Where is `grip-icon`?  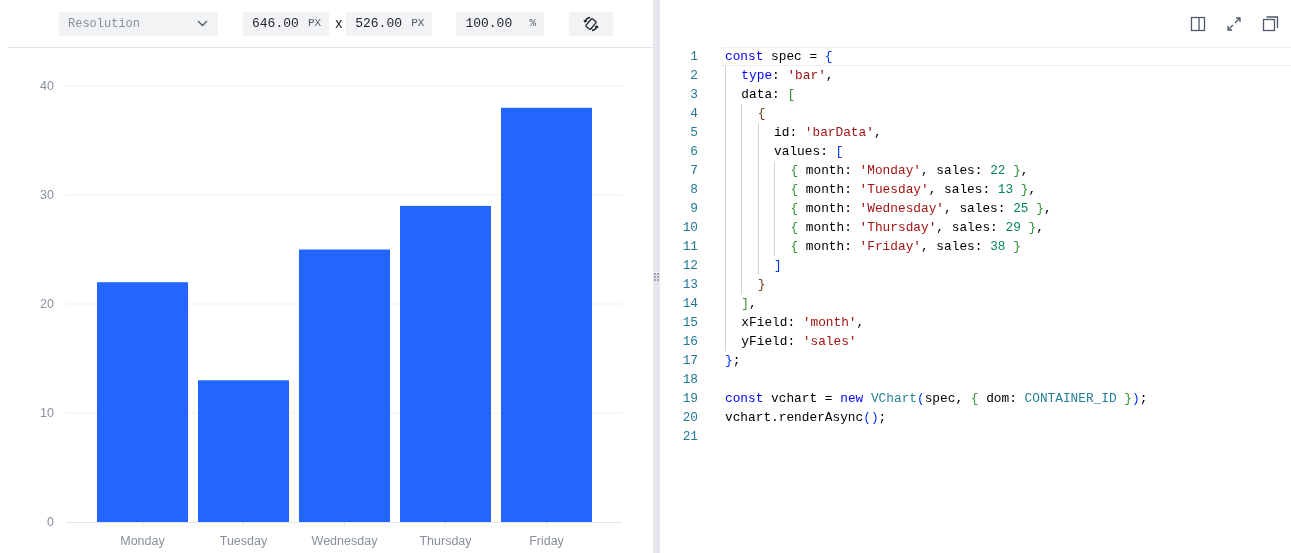
grip-icon is located at coordinates (656, 276).